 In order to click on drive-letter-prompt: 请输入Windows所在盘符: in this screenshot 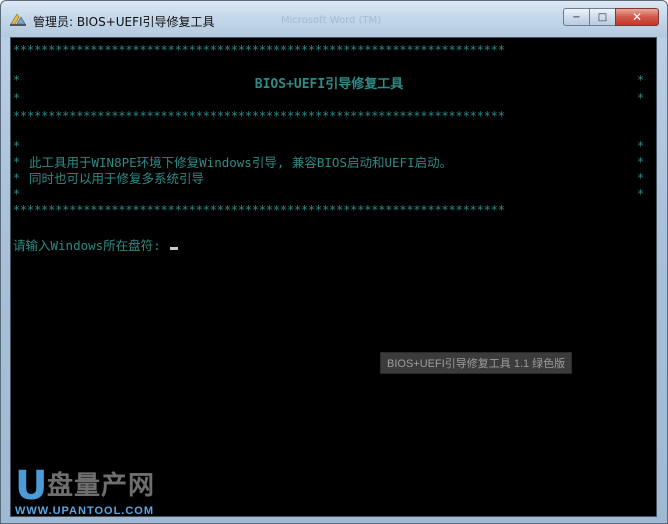, I will do `click(96, 244)`.